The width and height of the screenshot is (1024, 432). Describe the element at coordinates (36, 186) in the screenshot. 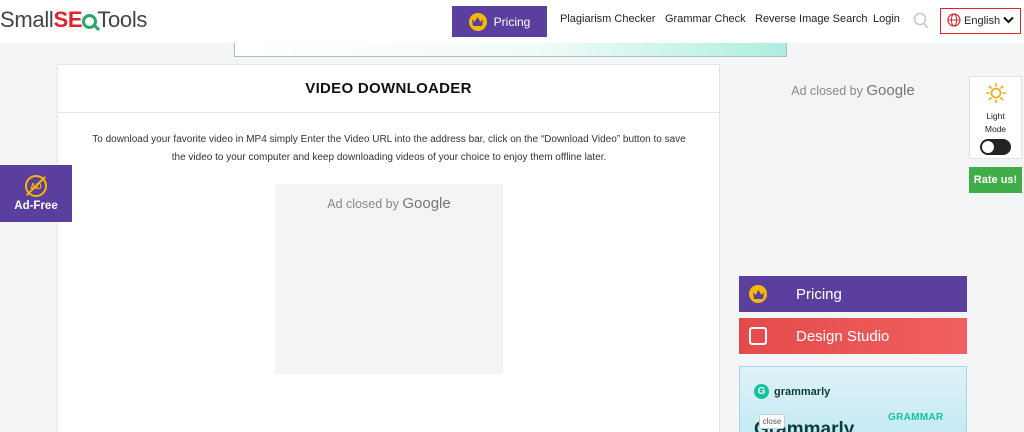

I see `no-ads-icon: AD` at that location.